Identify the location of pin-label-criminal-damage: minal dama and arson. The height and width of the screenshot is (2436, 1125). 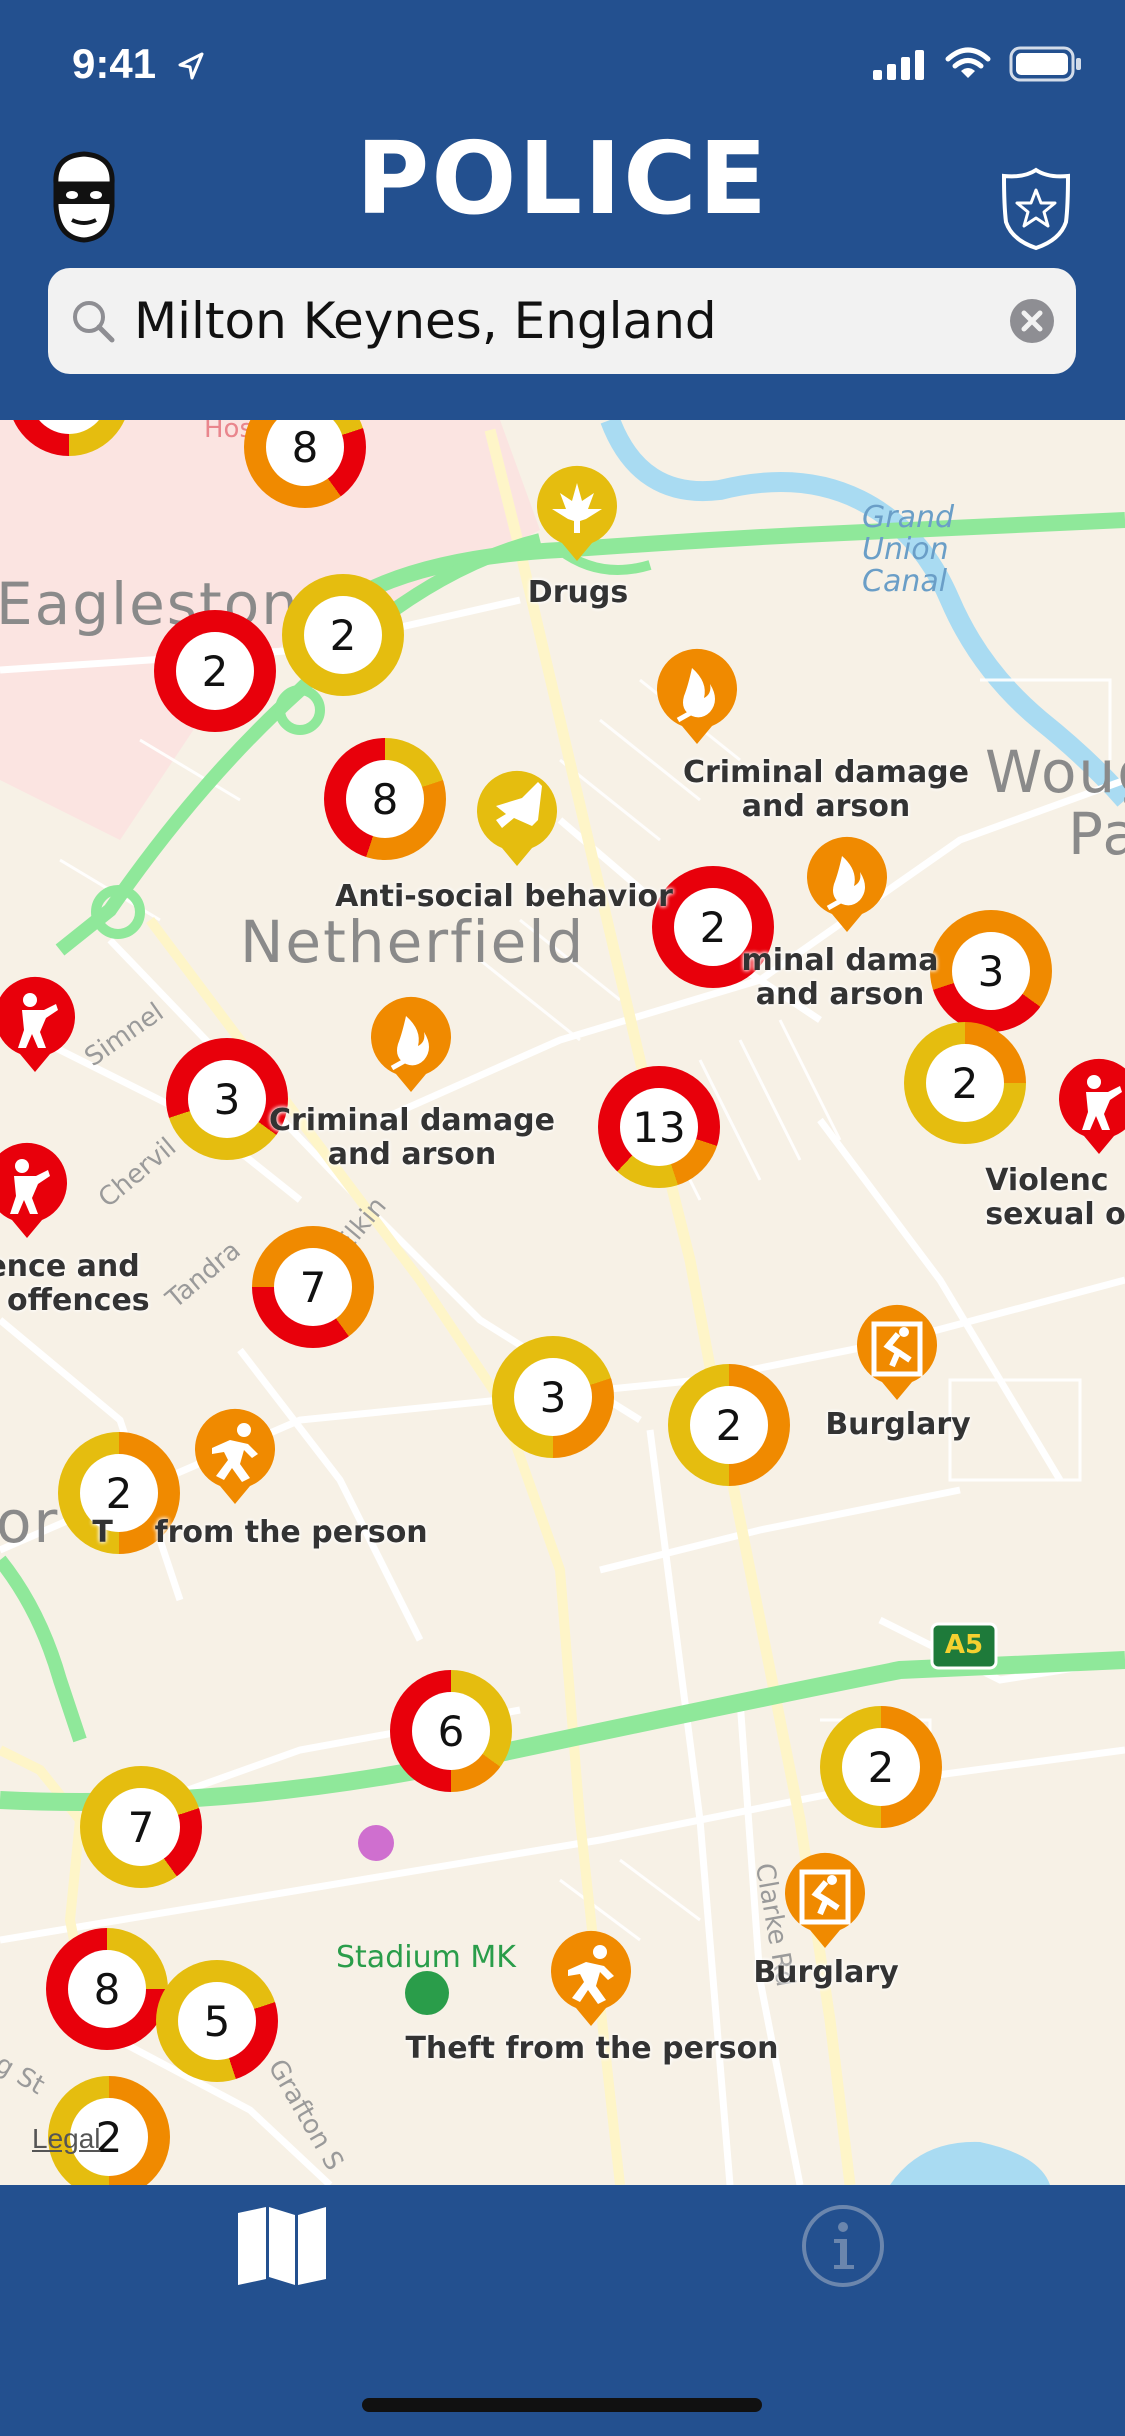
(840, 977).